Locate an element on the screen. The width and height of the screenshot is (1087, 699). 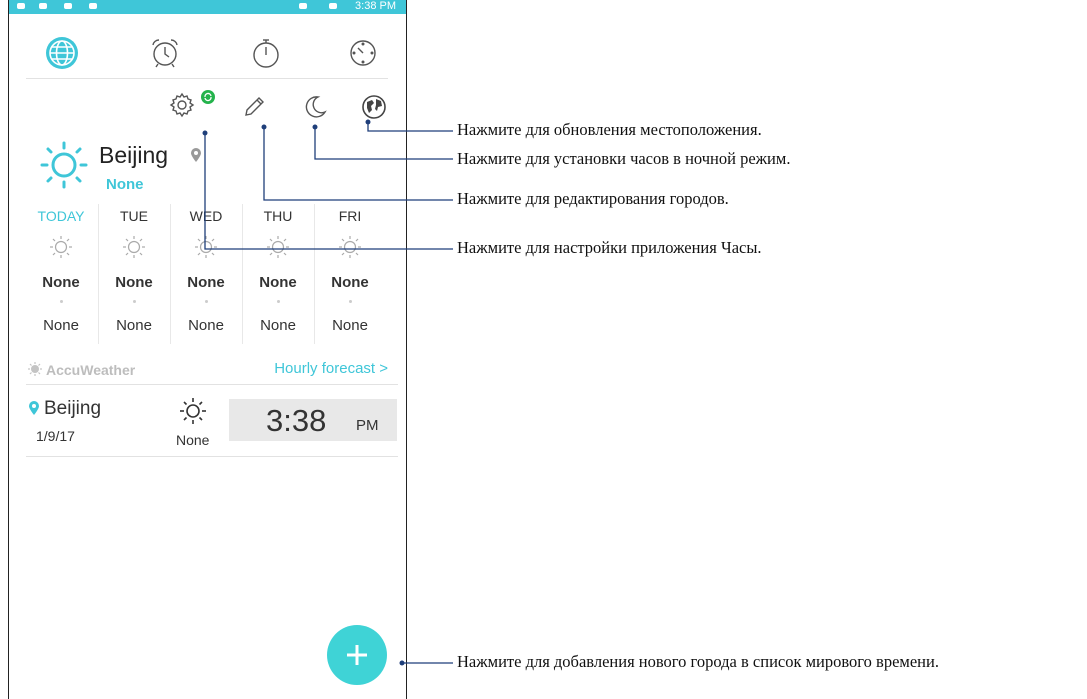
world-city: Beijing is located at coordinates (73, 408).